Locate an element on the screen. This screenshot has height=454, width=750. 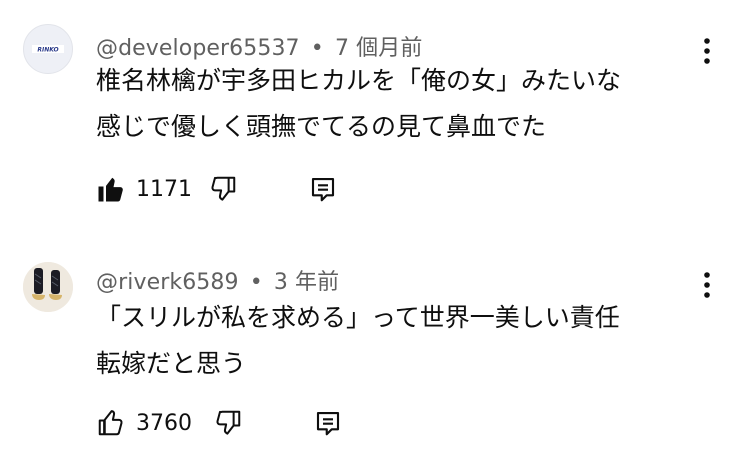
comment-text-line: 転嫁だと思う is located at coordinates (171, 363).